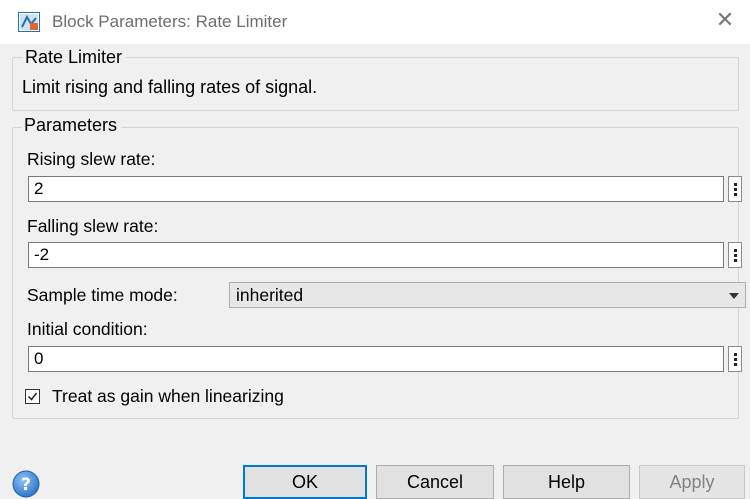 Image resolution: width=750 pixels, height=499 pixels. I want to click on apply-button: Apply, so click(692, 482).